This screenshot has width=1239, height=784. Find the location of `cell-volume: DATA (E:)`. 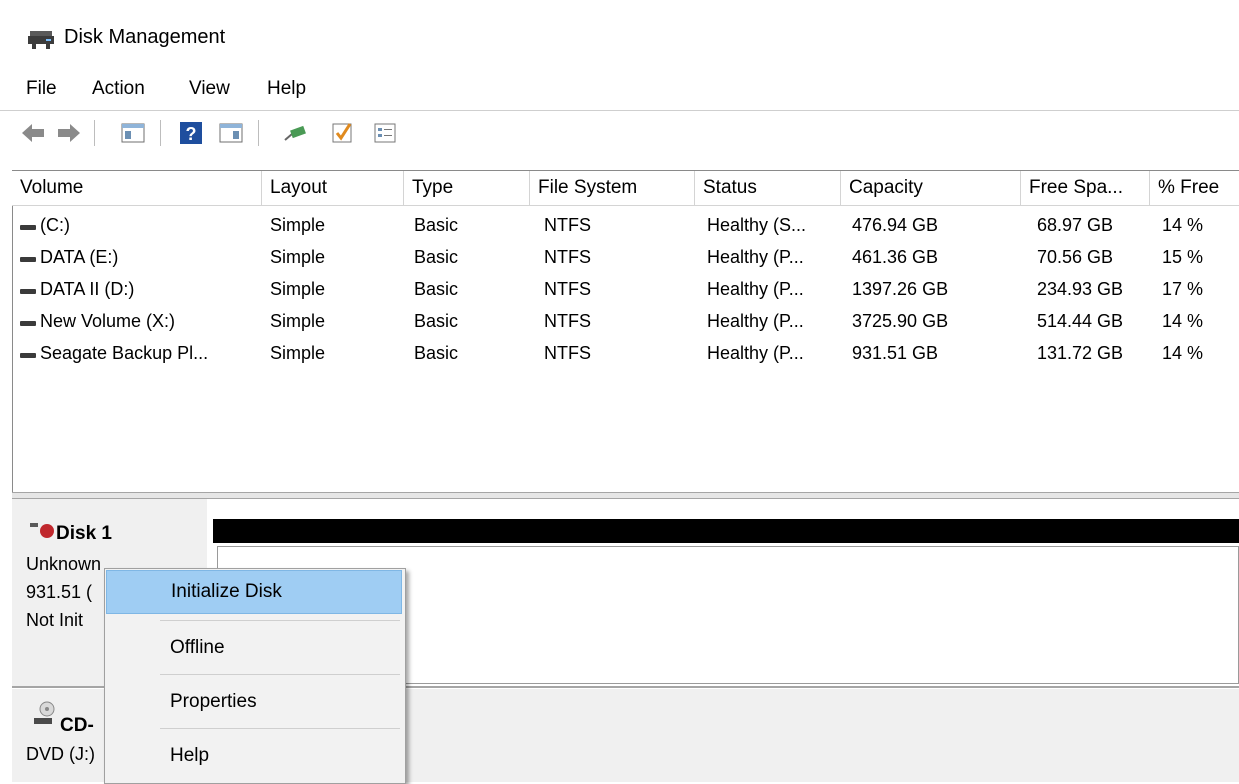

cell-volume: DATA (E:) is located at coordinates (79, 257).